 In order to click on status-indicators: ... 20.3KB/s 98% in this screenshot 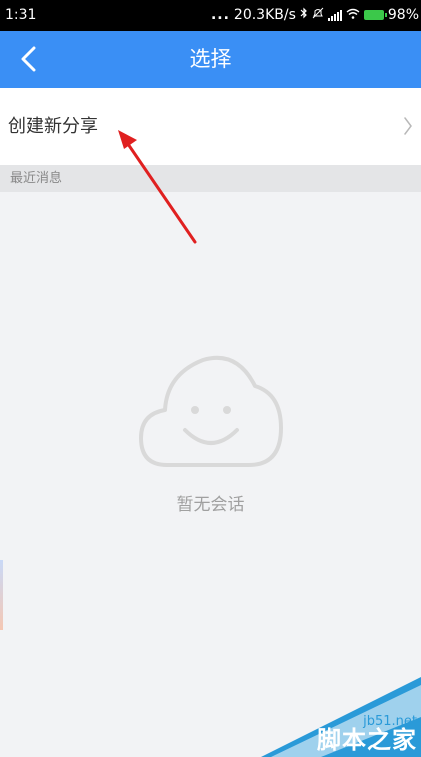, I will do `click(315, 15)`.